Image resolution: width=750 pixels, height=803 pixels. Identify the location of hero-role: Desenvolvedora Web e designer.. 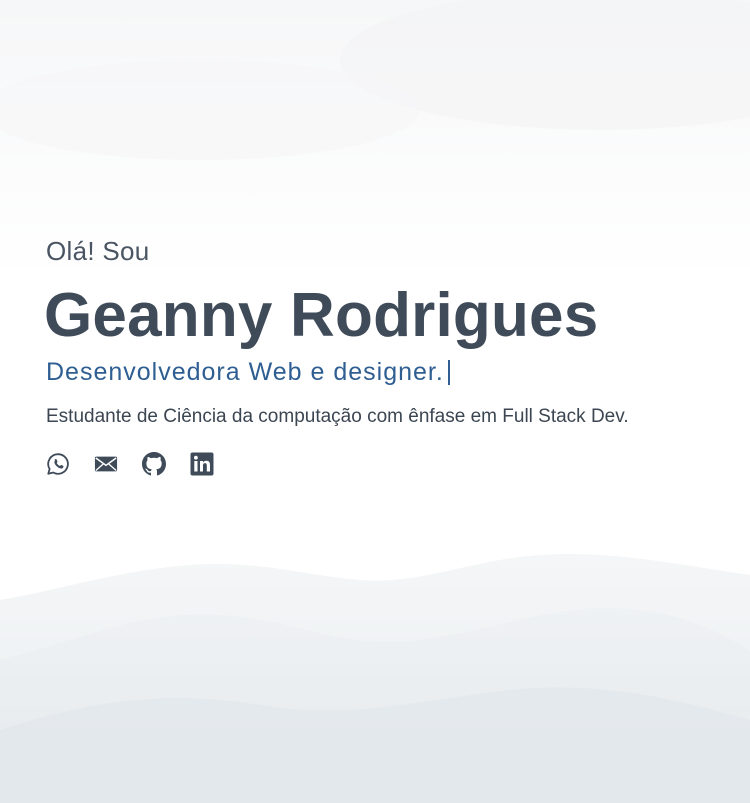
(337, 372).